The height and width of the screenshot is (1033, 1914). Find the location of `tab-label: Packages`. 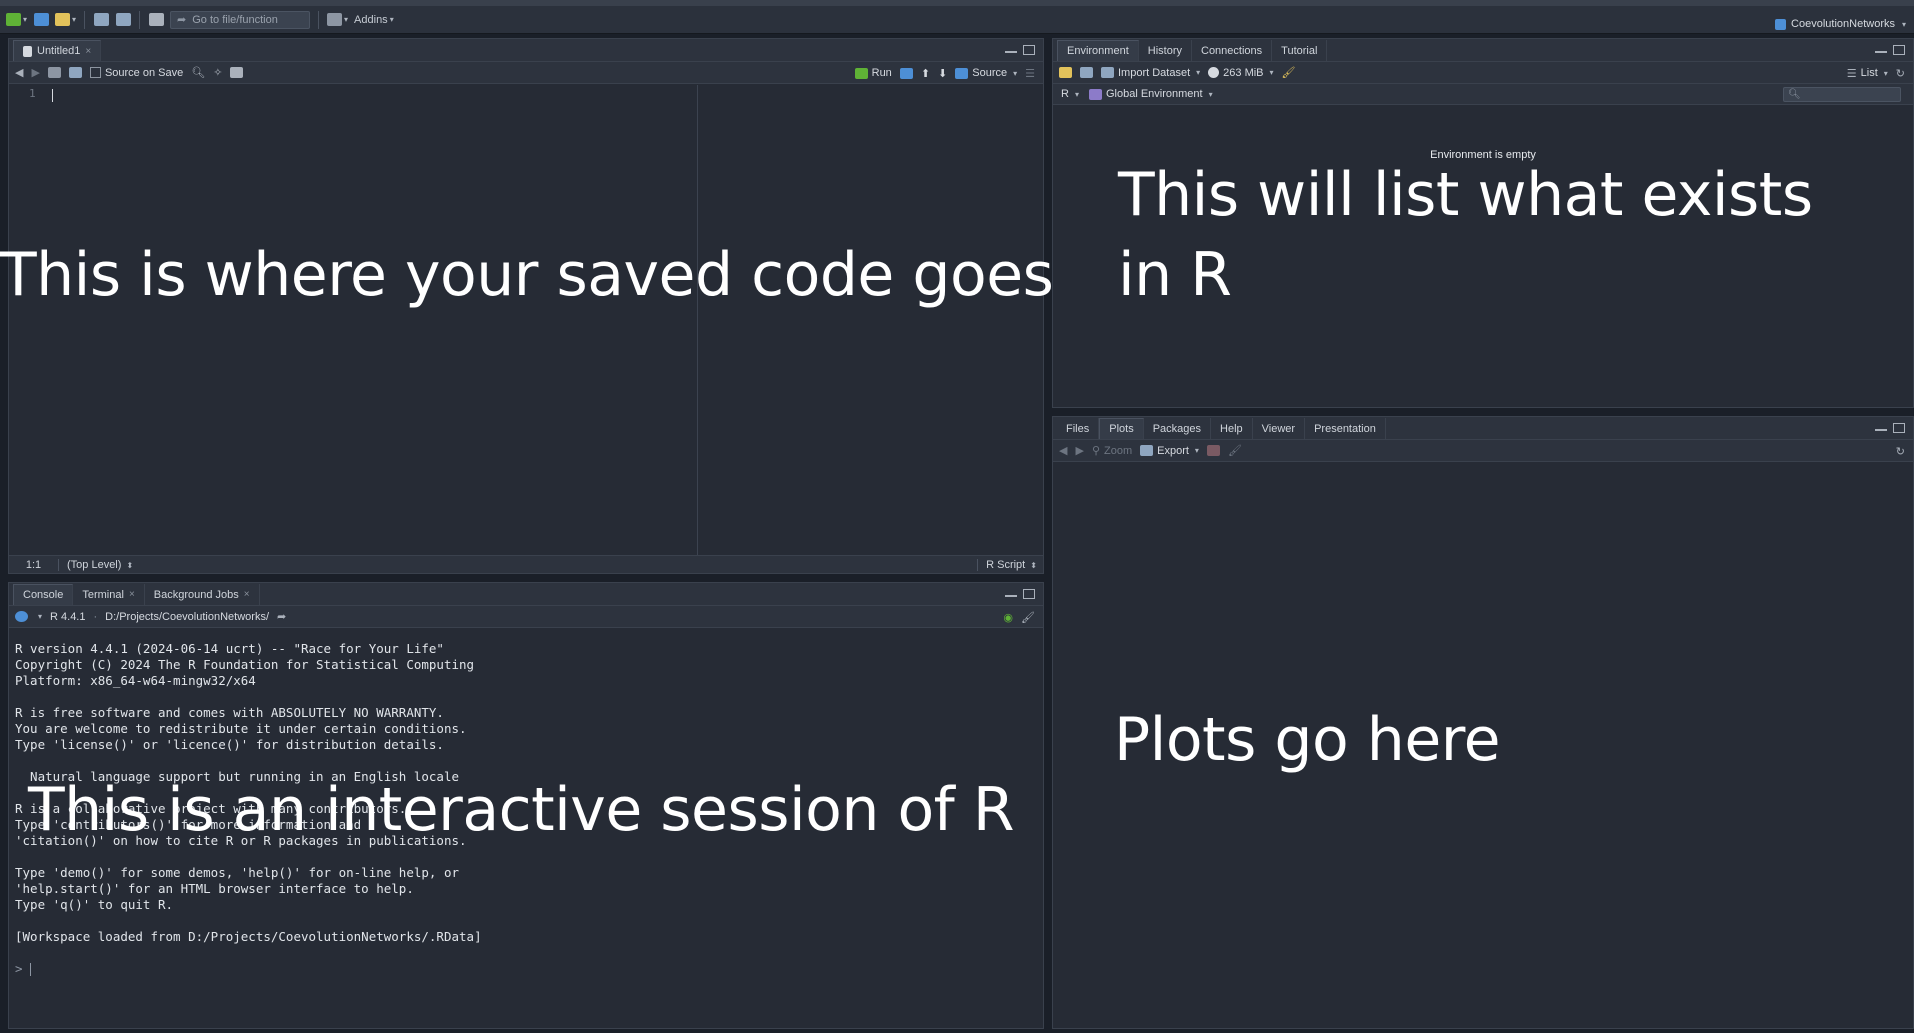

tab-label: Packages is located at coordinates (1177, 428).